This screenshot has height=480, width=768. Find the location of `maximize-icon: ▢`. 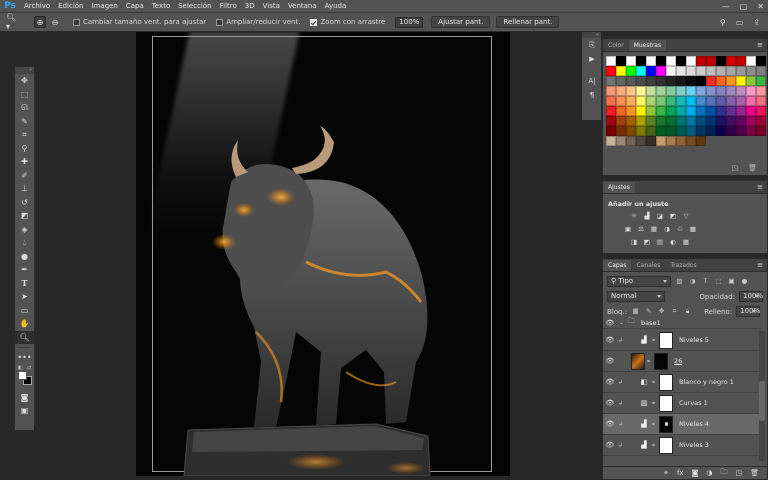

maximize-icon: ▢ is located at coordinates (744, 6).